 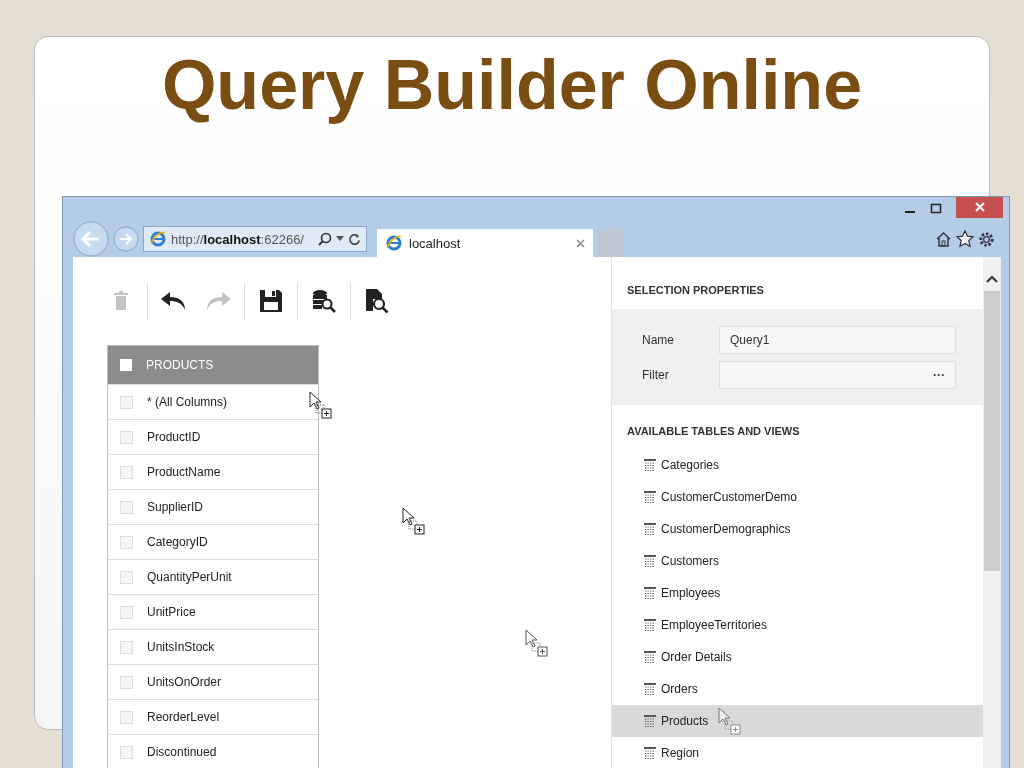 What do you see at coordinates (986, 239) in the screenshot?
I see `settings-icon` at bounding box center [986, 239].